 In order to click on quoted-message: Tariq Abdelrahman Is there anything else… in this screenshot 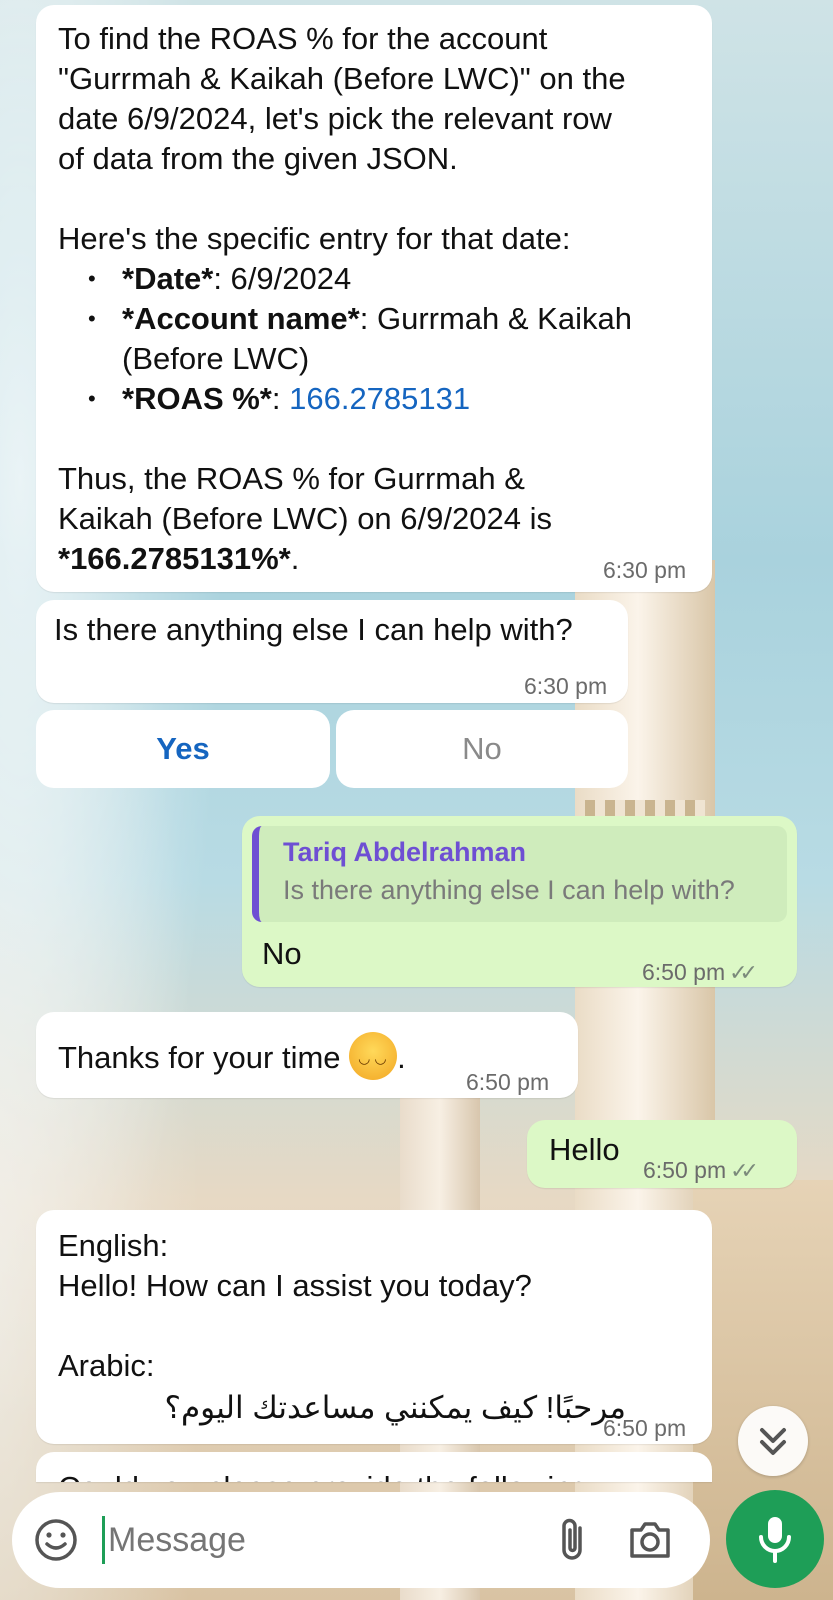, I will do `click(519, 874)`.